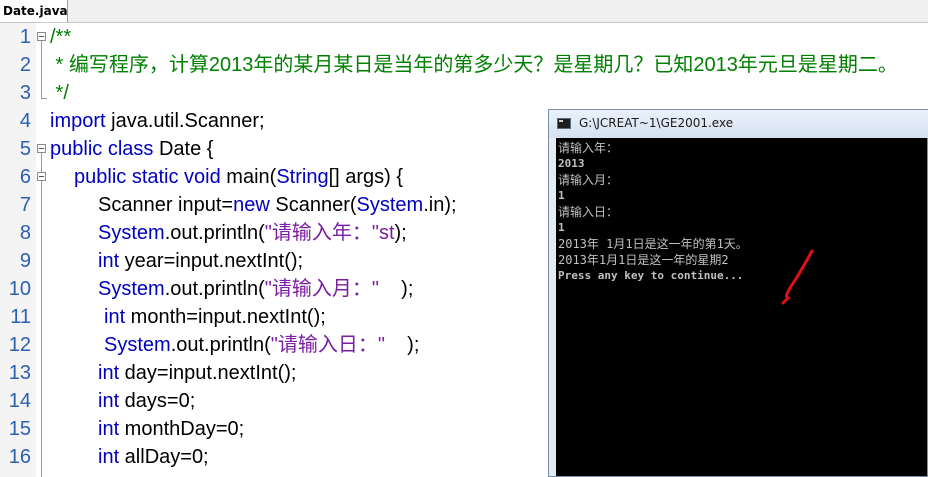 The height and width of the screenshot is (477, 928). Describe the element at coordinates (25, 205) in the screenshot. I see `line-number: 7` at that location.